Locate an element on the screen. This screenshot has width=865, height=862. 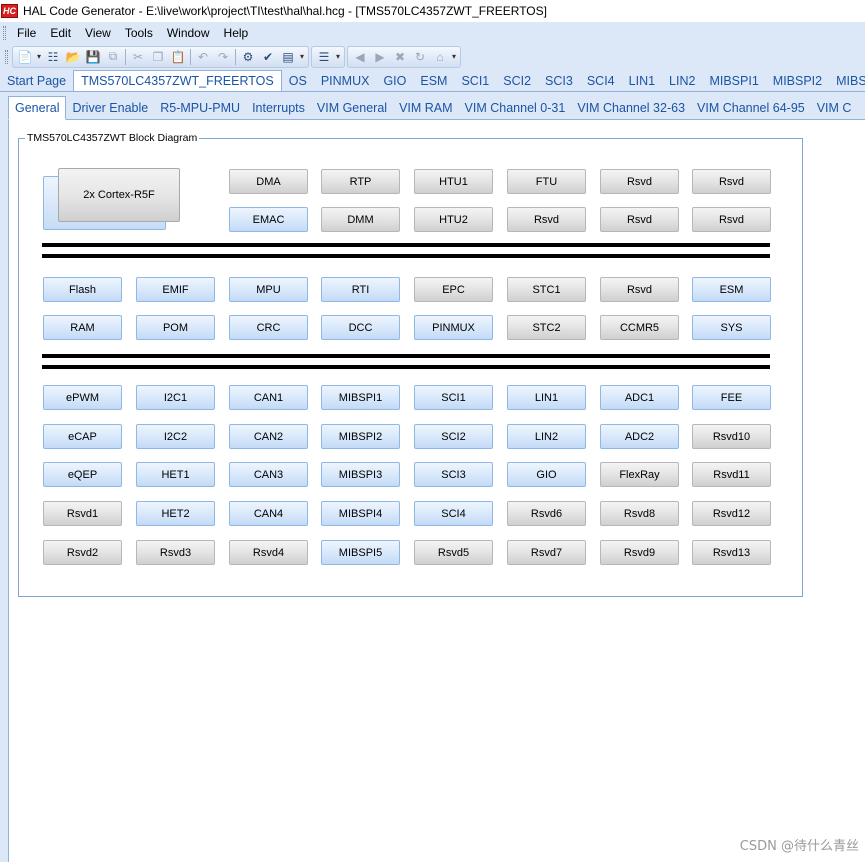
module-block-stc2: STC2 is located at coordinates (546, 327).